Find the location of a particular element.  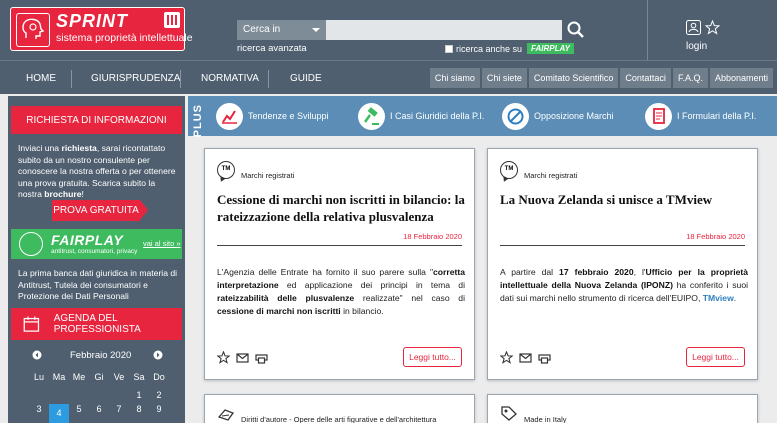

nav-home: HOME is located at coordinates (41, 78).